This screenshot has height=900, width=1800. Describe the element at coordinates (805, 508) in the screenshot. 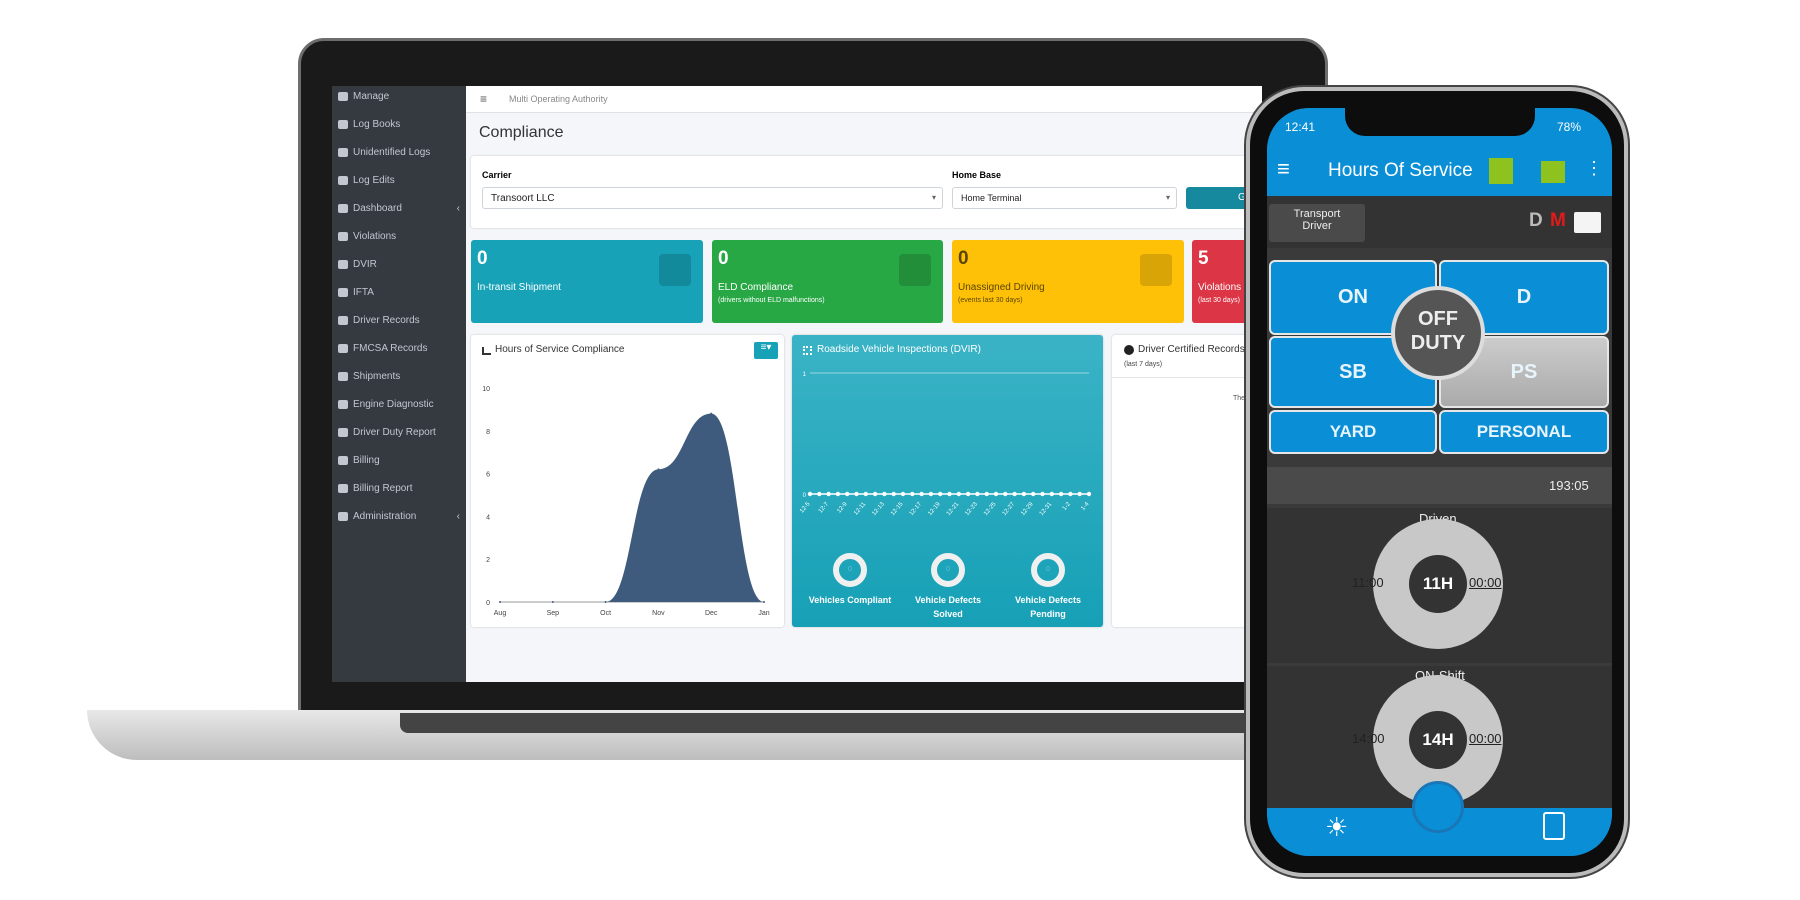

I see `x-tick-label: 12-5` at that location.